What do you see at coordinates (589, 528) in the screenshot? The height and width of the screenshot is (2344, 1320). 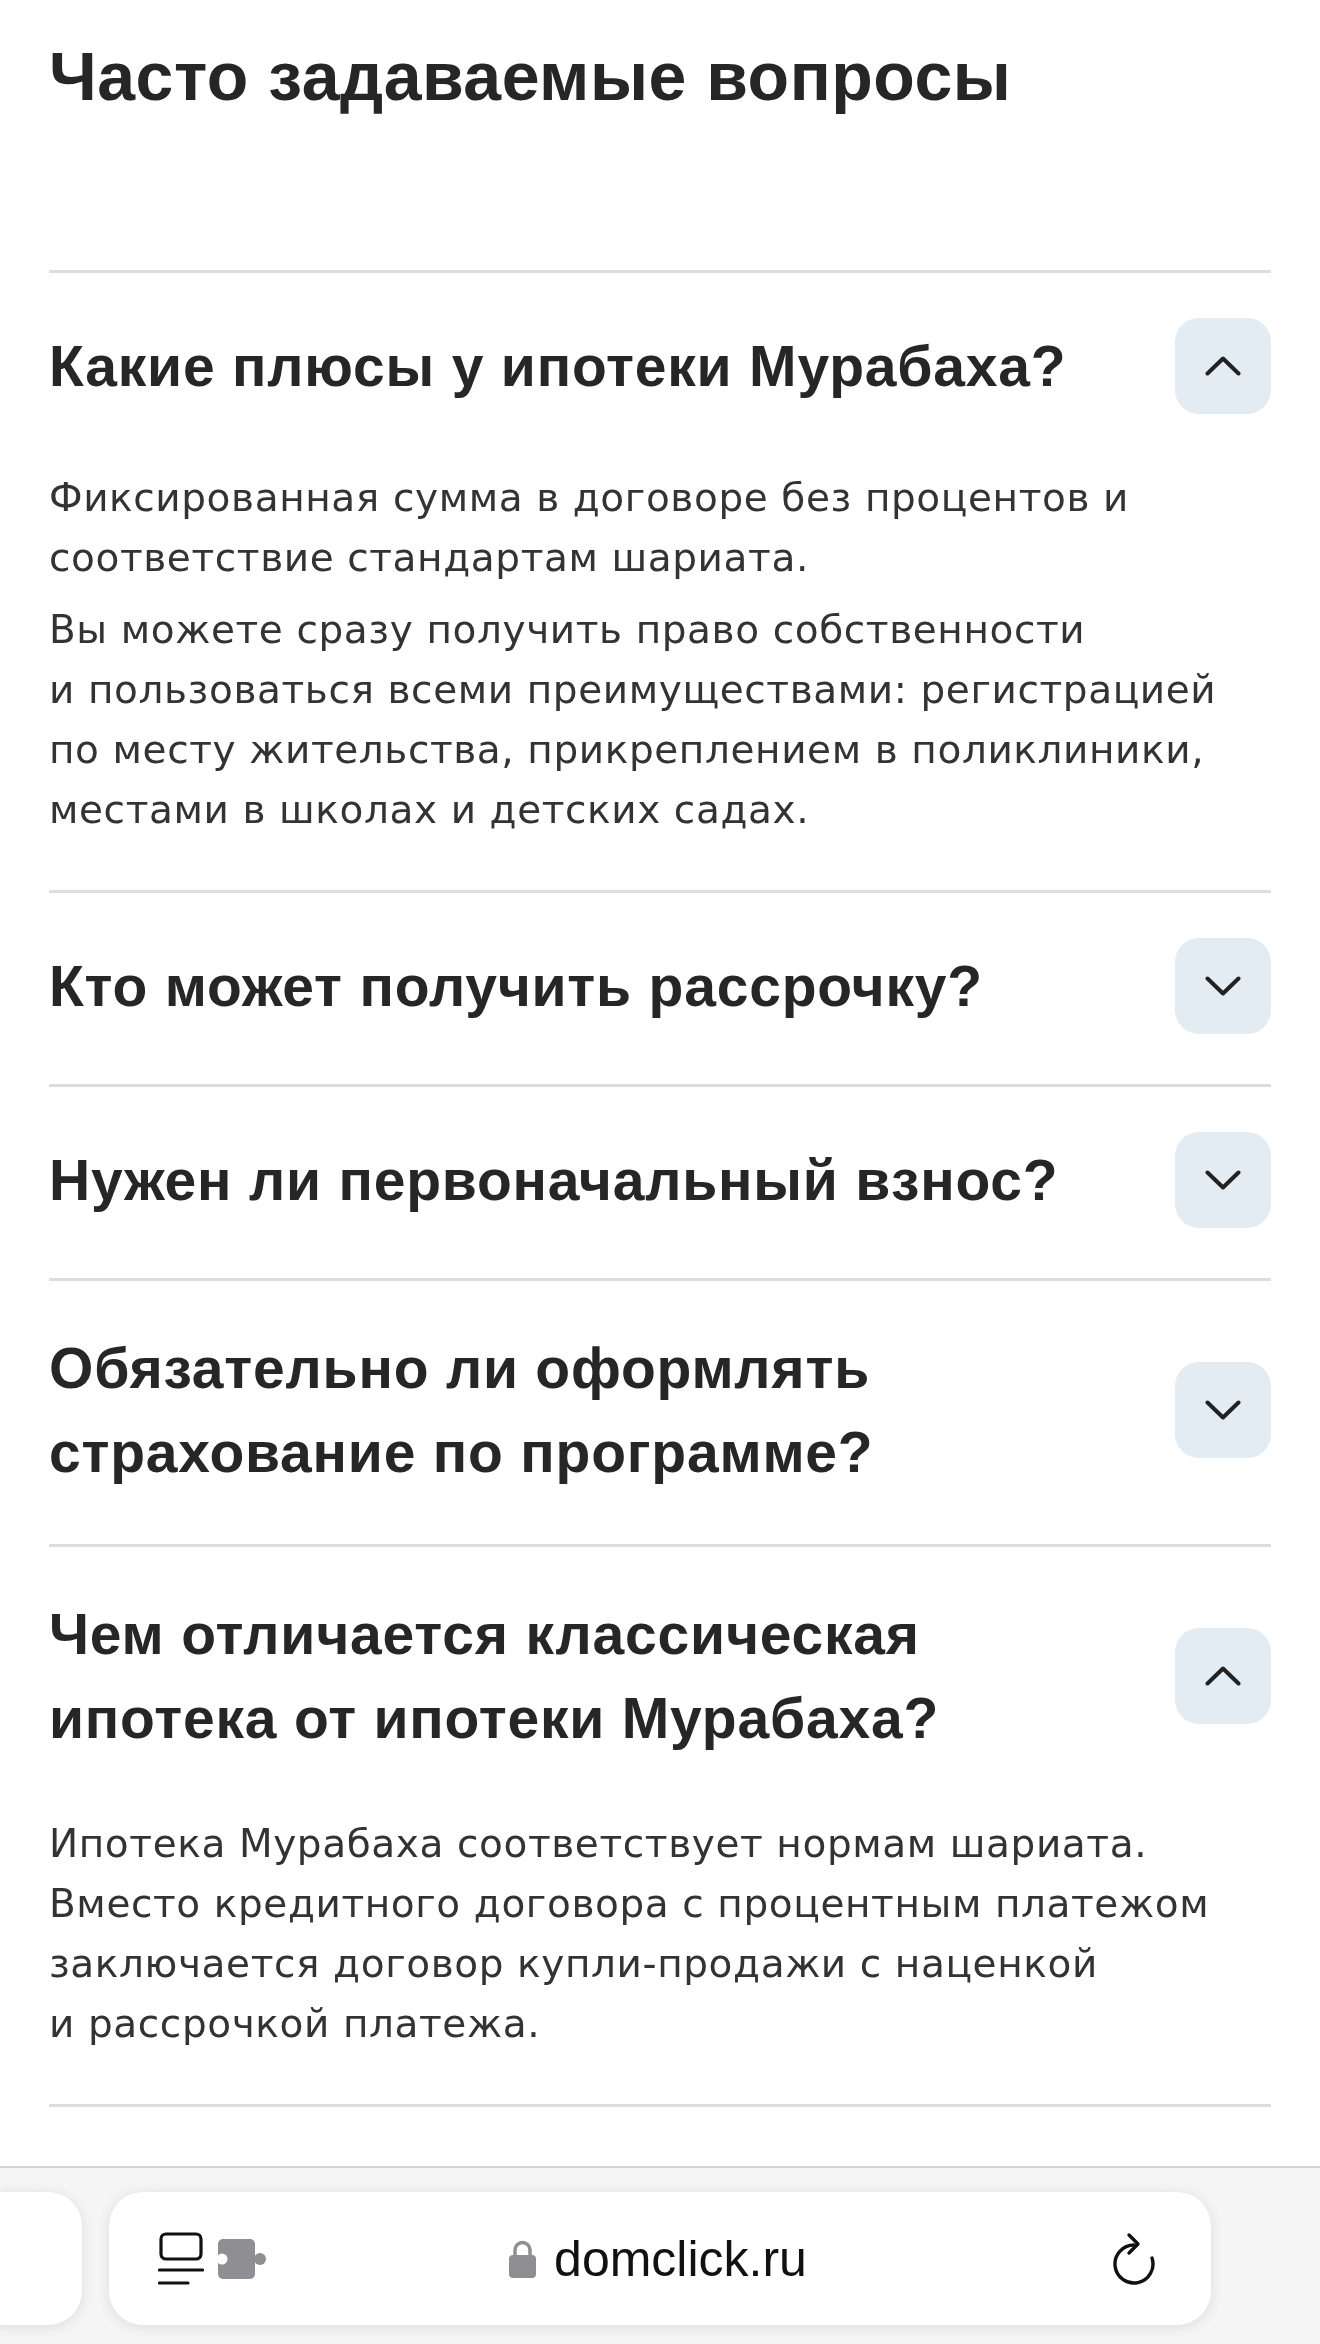 I see `answer-text: Фиксированная сумма в договоре без процентов и соответствие стандартам шариата.` at bounding box center [589, 528].